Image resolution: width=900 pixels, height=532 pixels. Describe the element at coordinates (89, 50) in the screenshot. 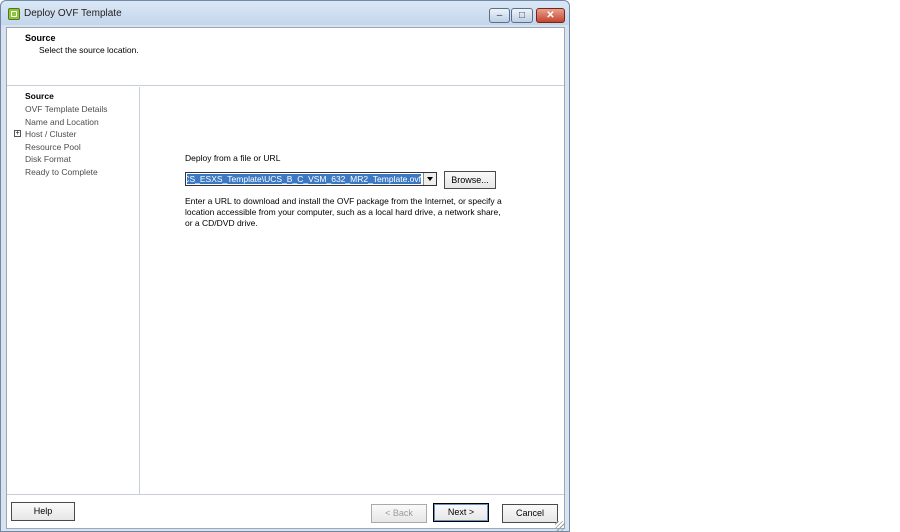

I see `page-subtitle: Select the source location.` at that location.